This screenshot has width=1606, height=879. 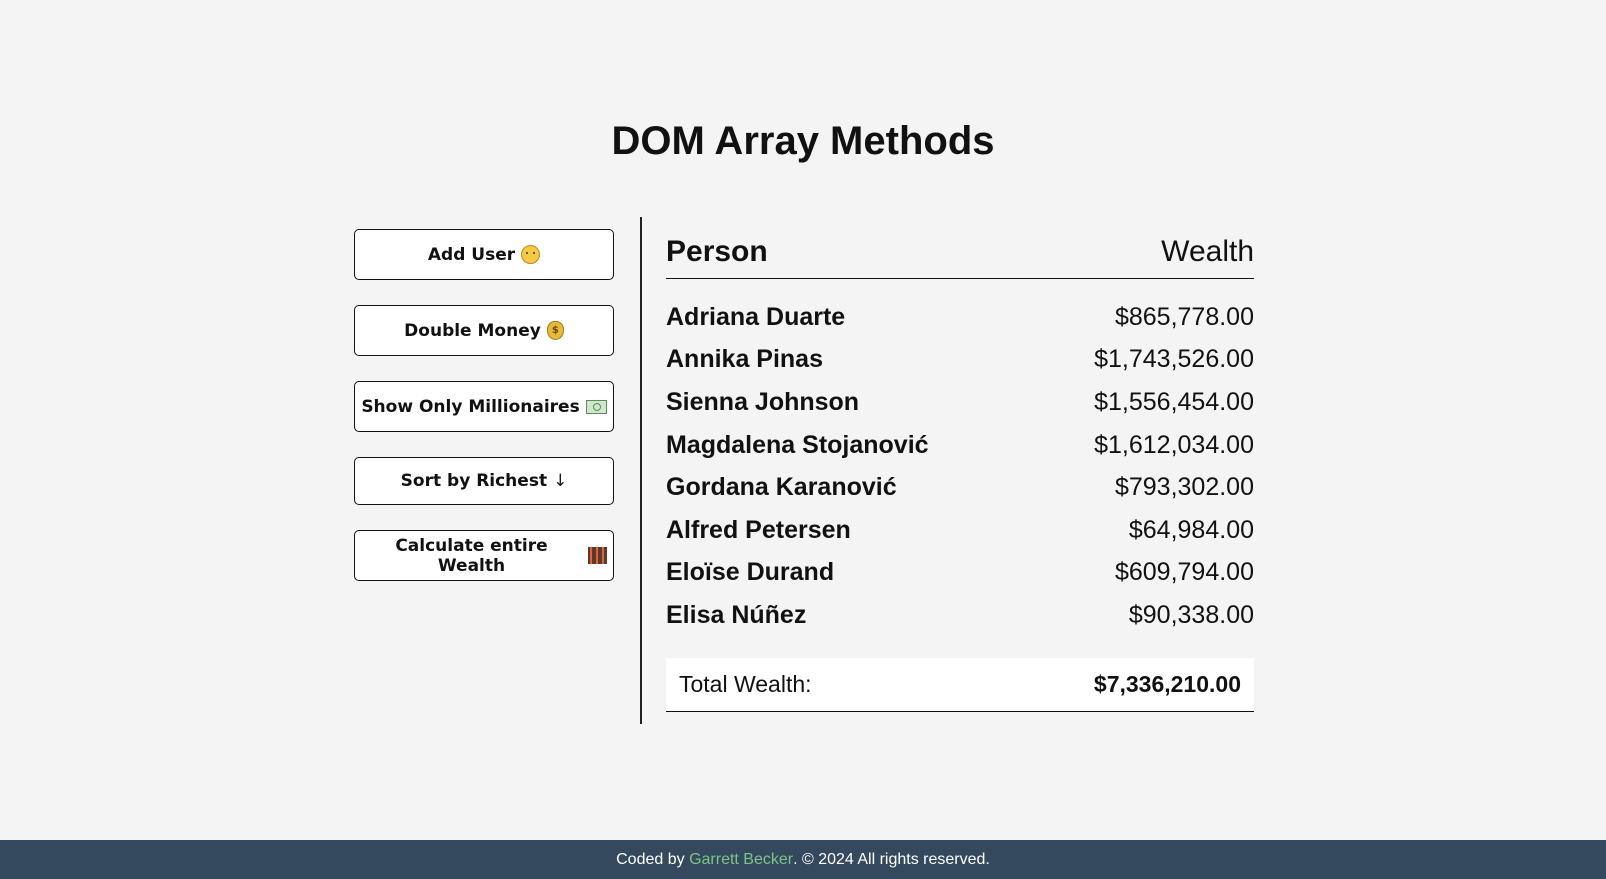 What do you see at coordinates (960, 530) in the screenshot?
I see `table-row: Alfred Petersen $64,984.00` at bounding box center [960, 530].